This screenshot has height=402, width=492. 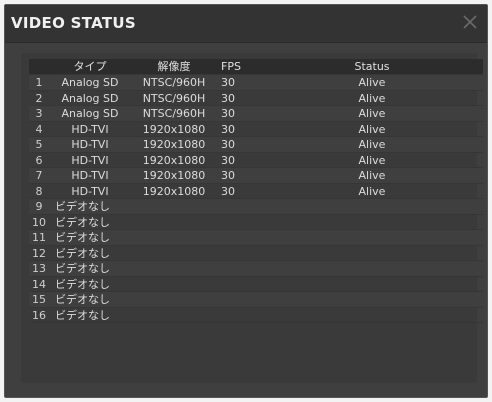 I want to click on table-row: 4 HD-TVI 1920x1080 30 Alive, so click(x=256, y=129).